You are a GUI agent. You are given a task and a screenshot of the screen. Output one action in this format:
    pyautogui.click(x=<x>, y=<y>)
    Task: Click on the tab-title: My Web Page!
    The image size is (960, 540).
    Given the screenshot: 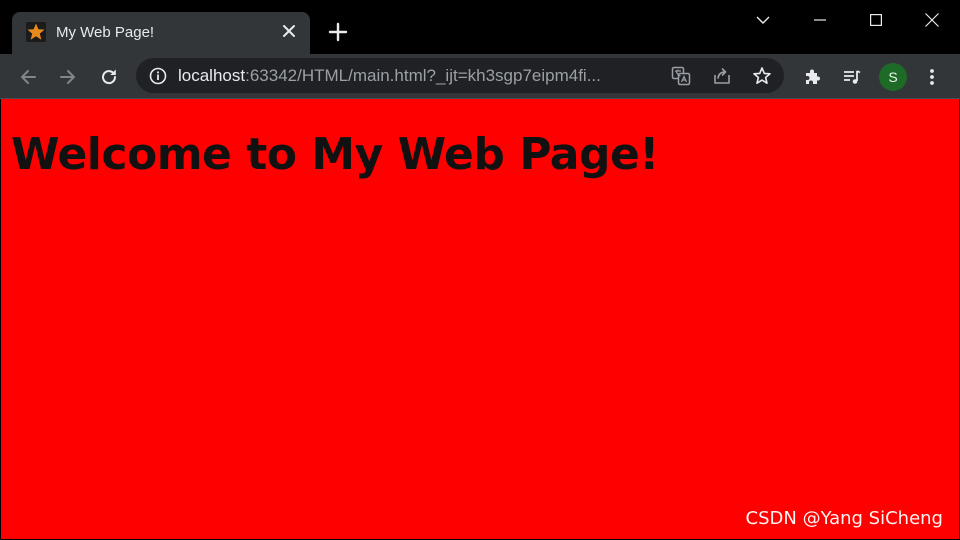 What is the action you would take?
    pyautogui.click(x=105, y=32)
    